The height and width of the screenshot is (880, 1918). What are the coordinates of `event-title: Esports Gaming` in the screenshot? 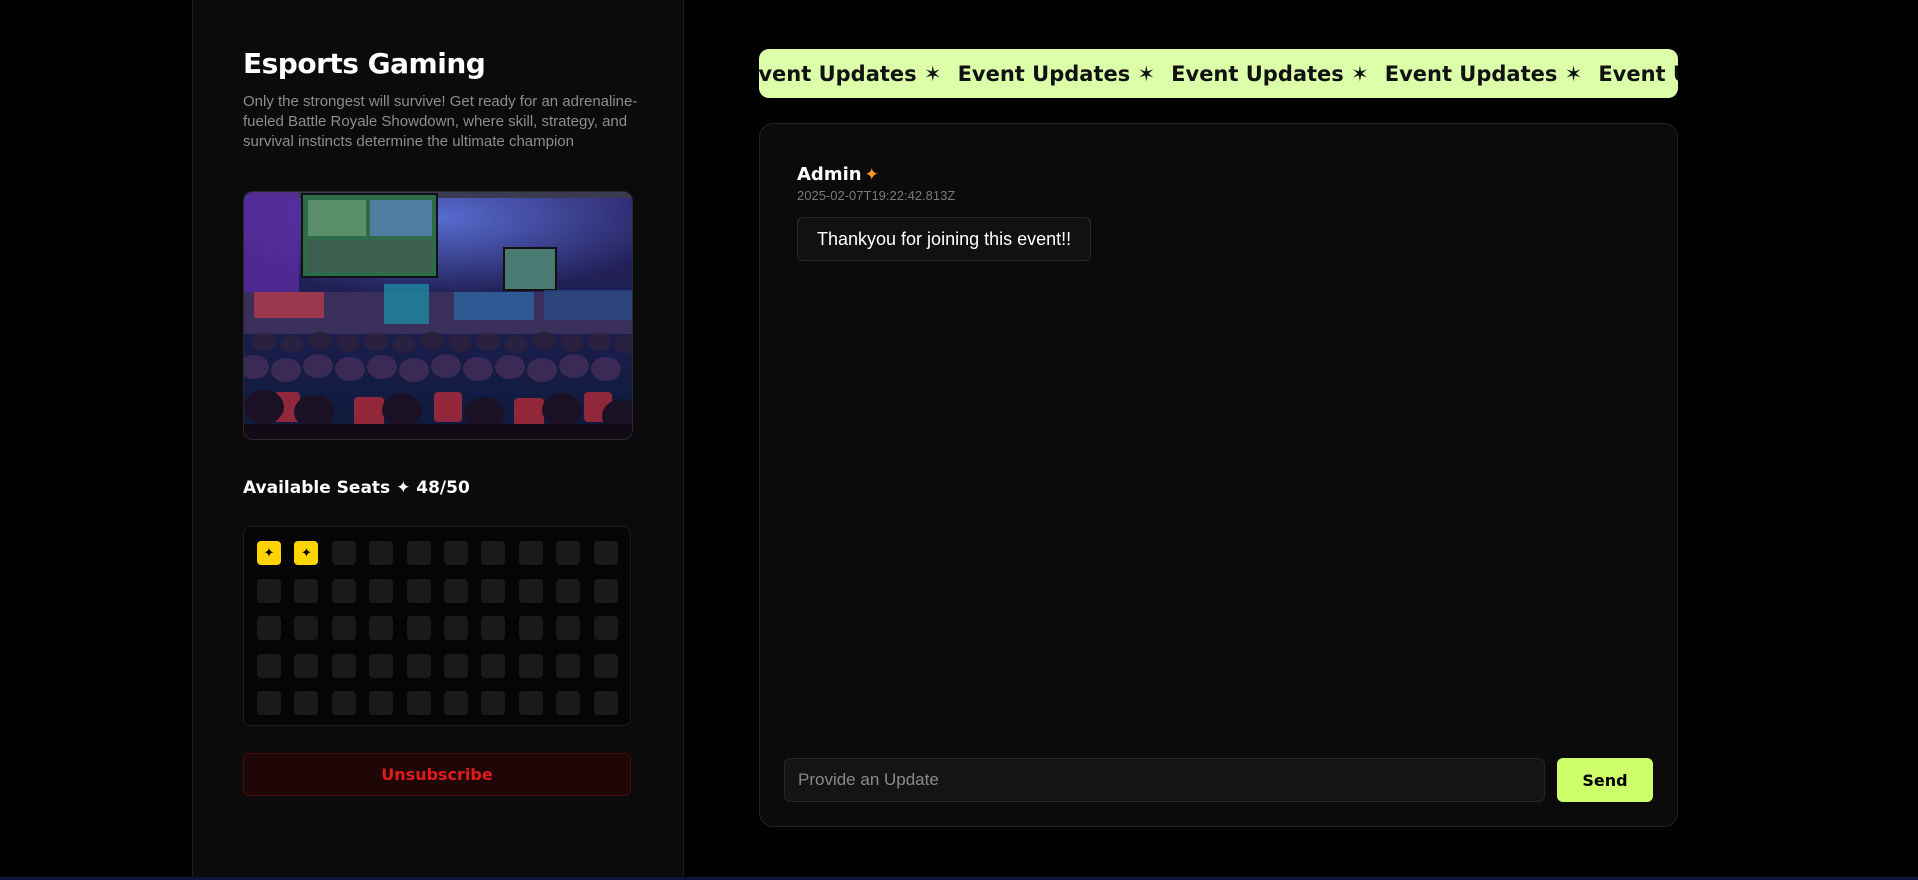 It's located at (364, 63).